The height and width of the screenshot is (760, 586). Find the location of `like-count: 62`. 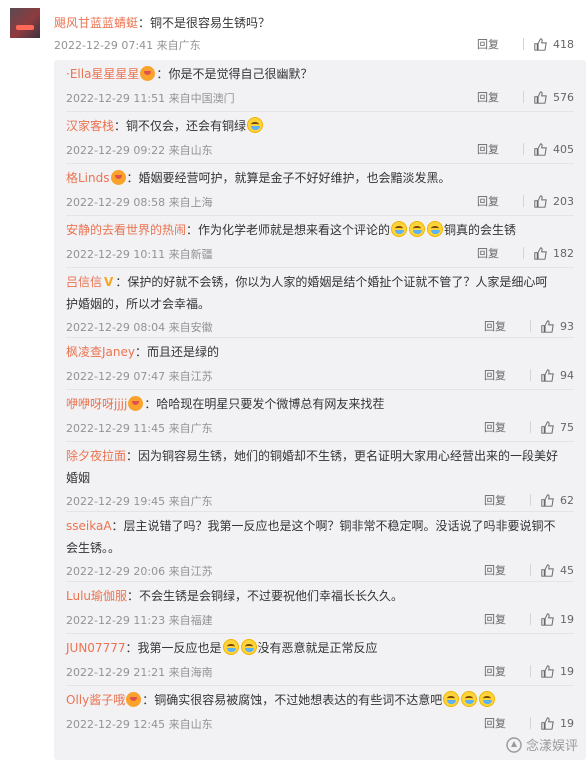

like-count: 62 is located at coordinates (567, 500).